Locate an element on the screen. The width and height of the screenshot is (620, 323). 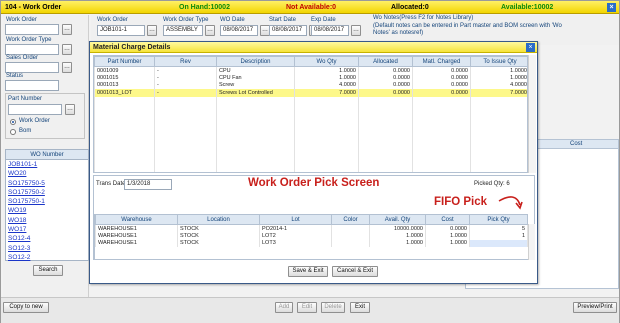
pick-column-header: Avail. Qty is located at coordinates (397, 219).